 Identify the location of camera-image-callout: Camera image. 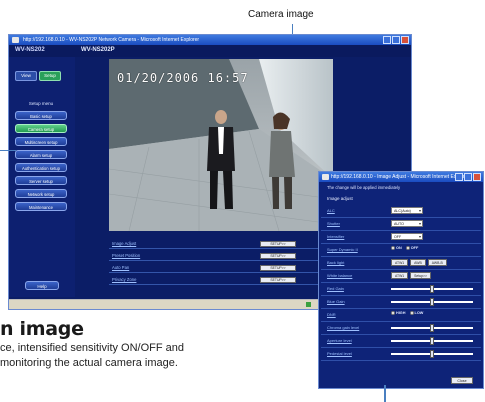
(281, 14).